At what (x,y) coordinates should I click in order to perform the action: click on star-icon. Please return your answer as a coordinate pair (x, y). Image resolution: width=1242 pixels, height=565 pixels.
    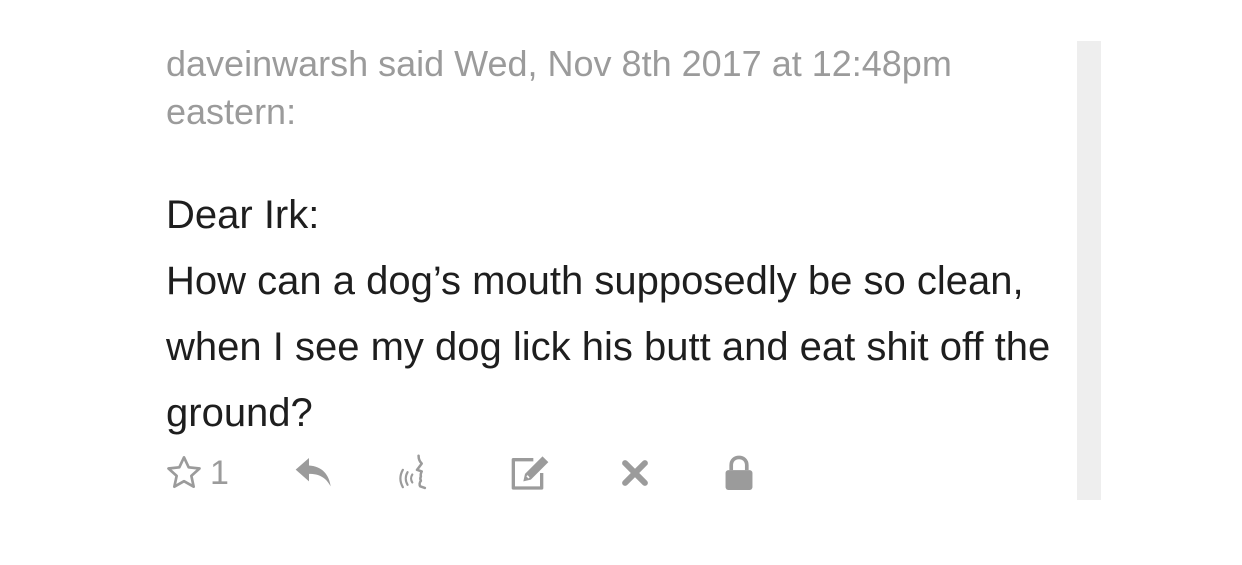
    Looking at the image, I should click on (184, 473).